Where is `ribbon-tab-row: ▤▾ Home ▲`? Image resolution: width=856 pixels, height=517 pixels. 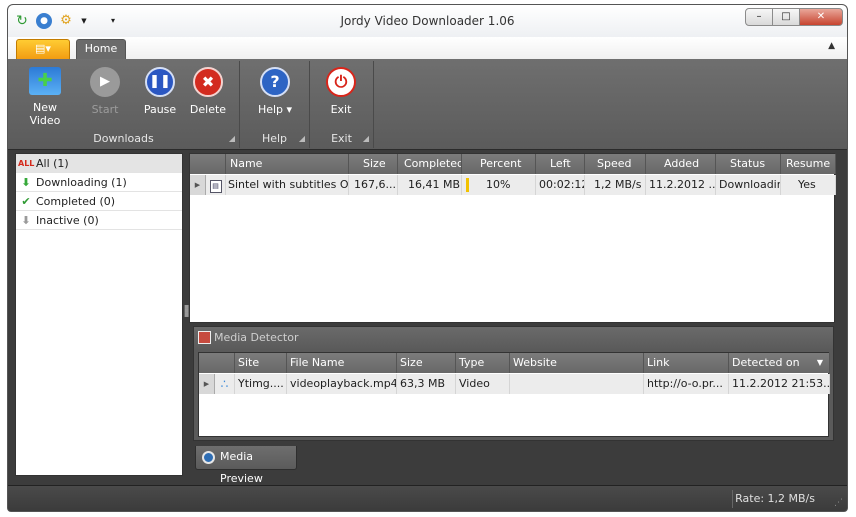
ribbon-tab-row: ▤▾ Home ▲ is located at coordinates (427, 48).